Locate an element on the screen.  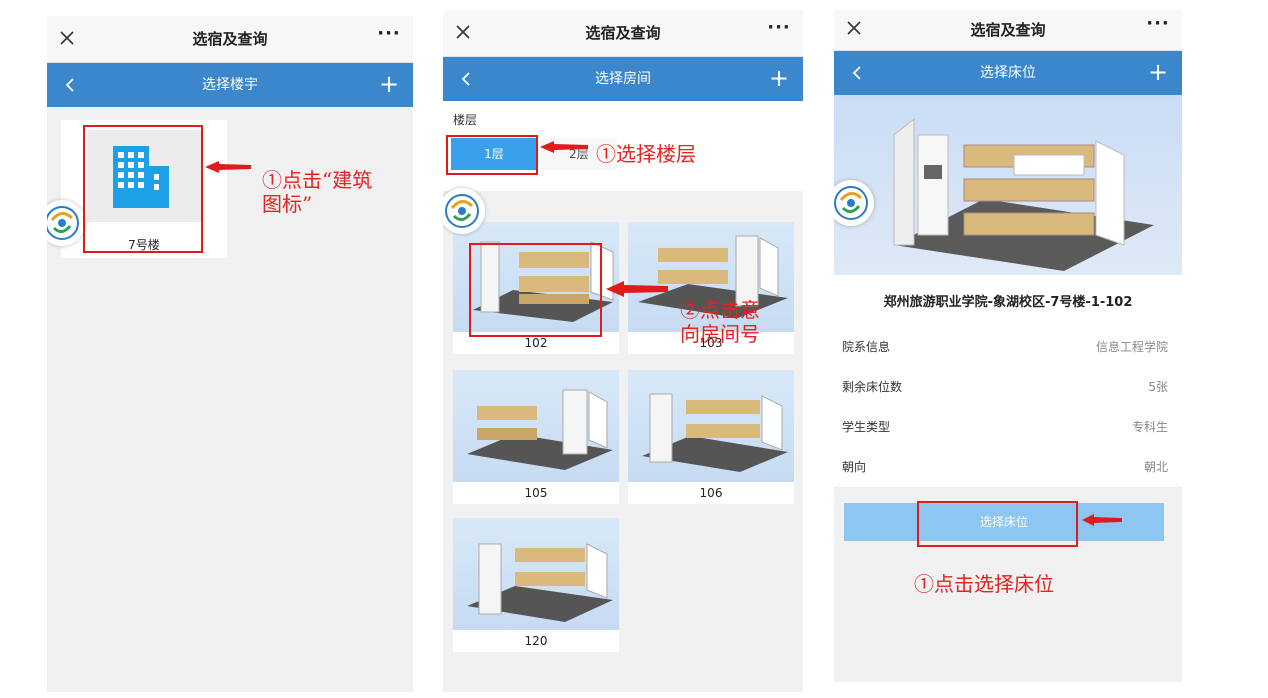
annotation-click-select-bed: ①点击选择床位 is located at coordinates (984, 584).